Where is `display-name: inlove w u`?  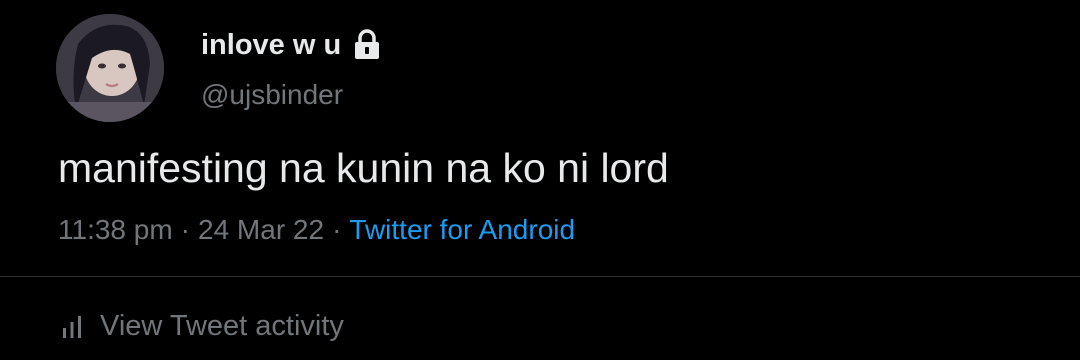
display-name: inlove w u is located at coordinates (271, 45).